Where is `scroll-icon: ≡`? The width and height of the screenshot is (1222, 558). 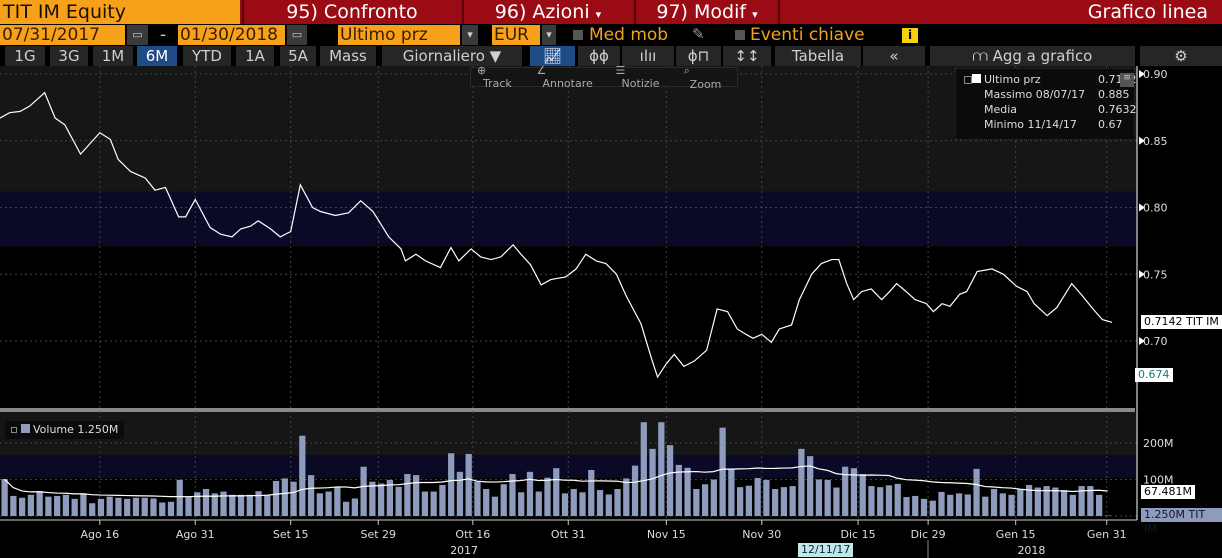
scroll-icon: ≡ is located at coordinates (1127, 80).